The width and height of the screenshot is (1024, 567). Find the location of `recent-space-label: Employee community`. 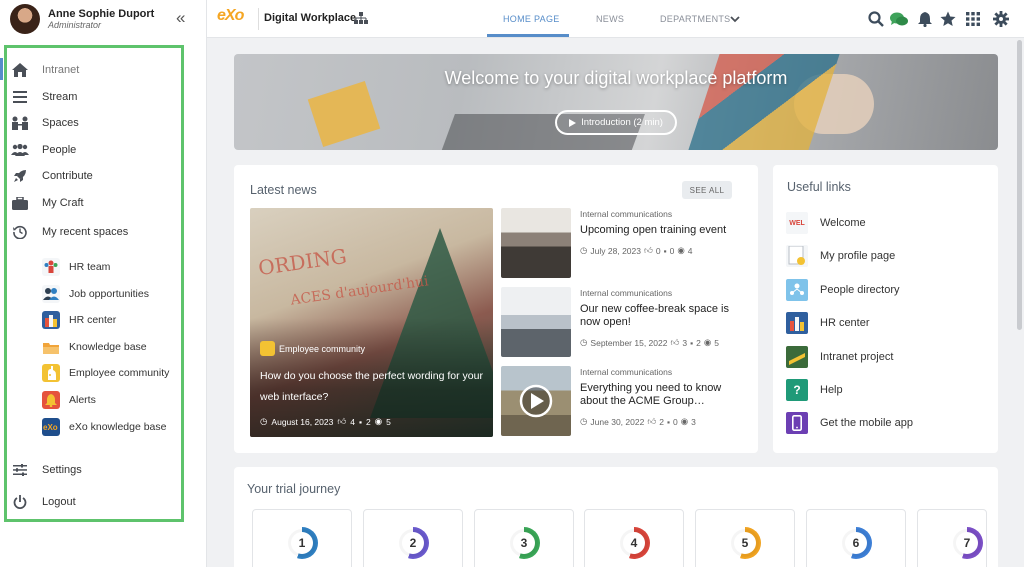

recent-space-label: Employee community is located at coordinates (119, 373).